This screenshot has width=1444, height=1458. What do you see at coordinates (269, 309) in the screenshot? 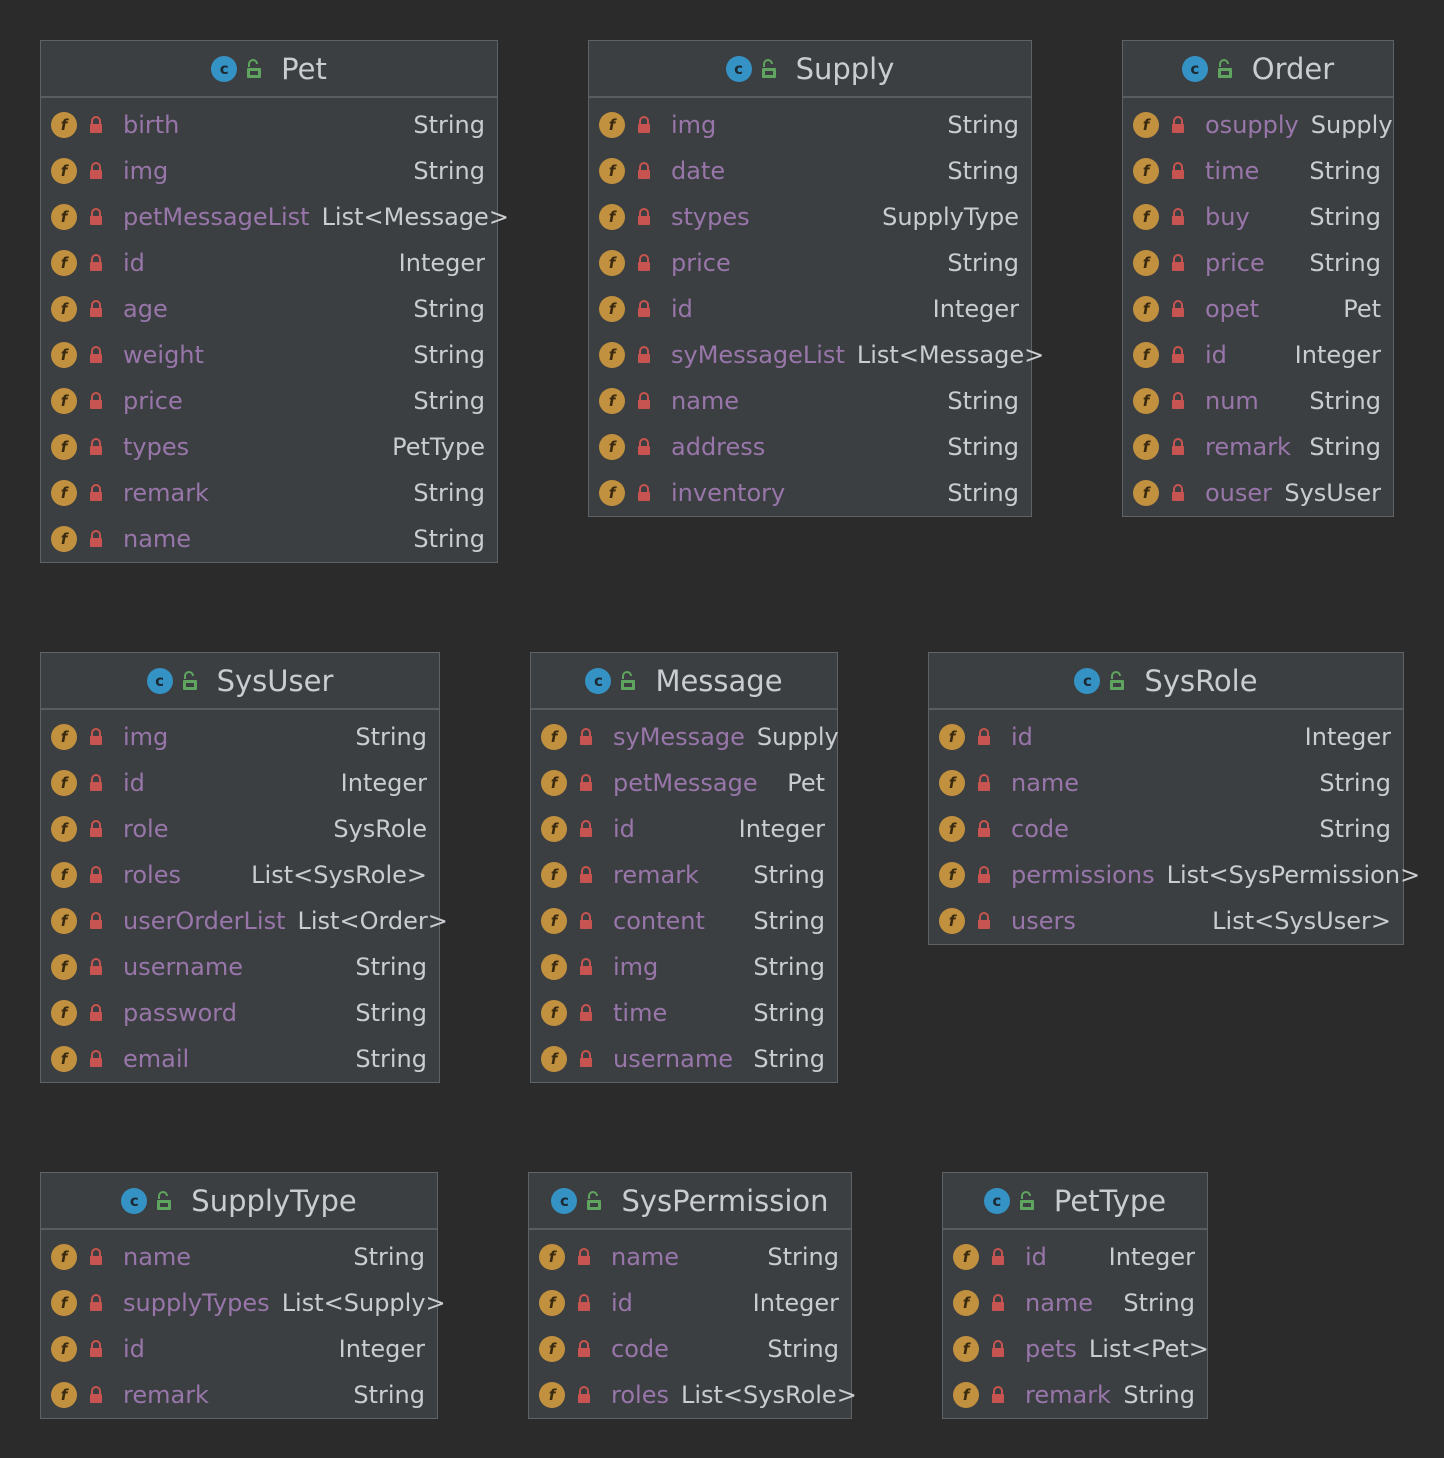
I see `field-row: f age String` at bounding box center [269, 309].